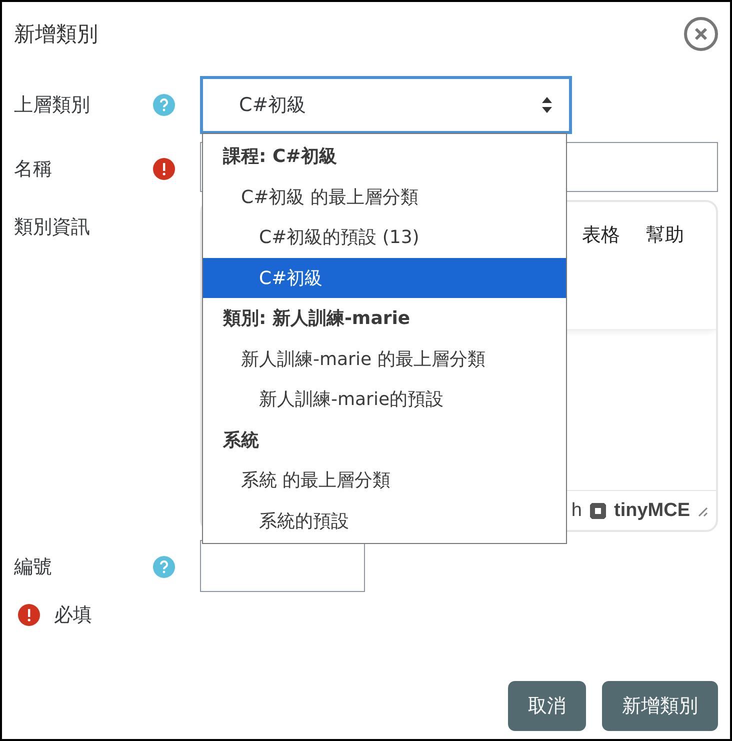 The image size is (732, 741). I want to click on dialog-title: 新增類別, so click(56, 34).